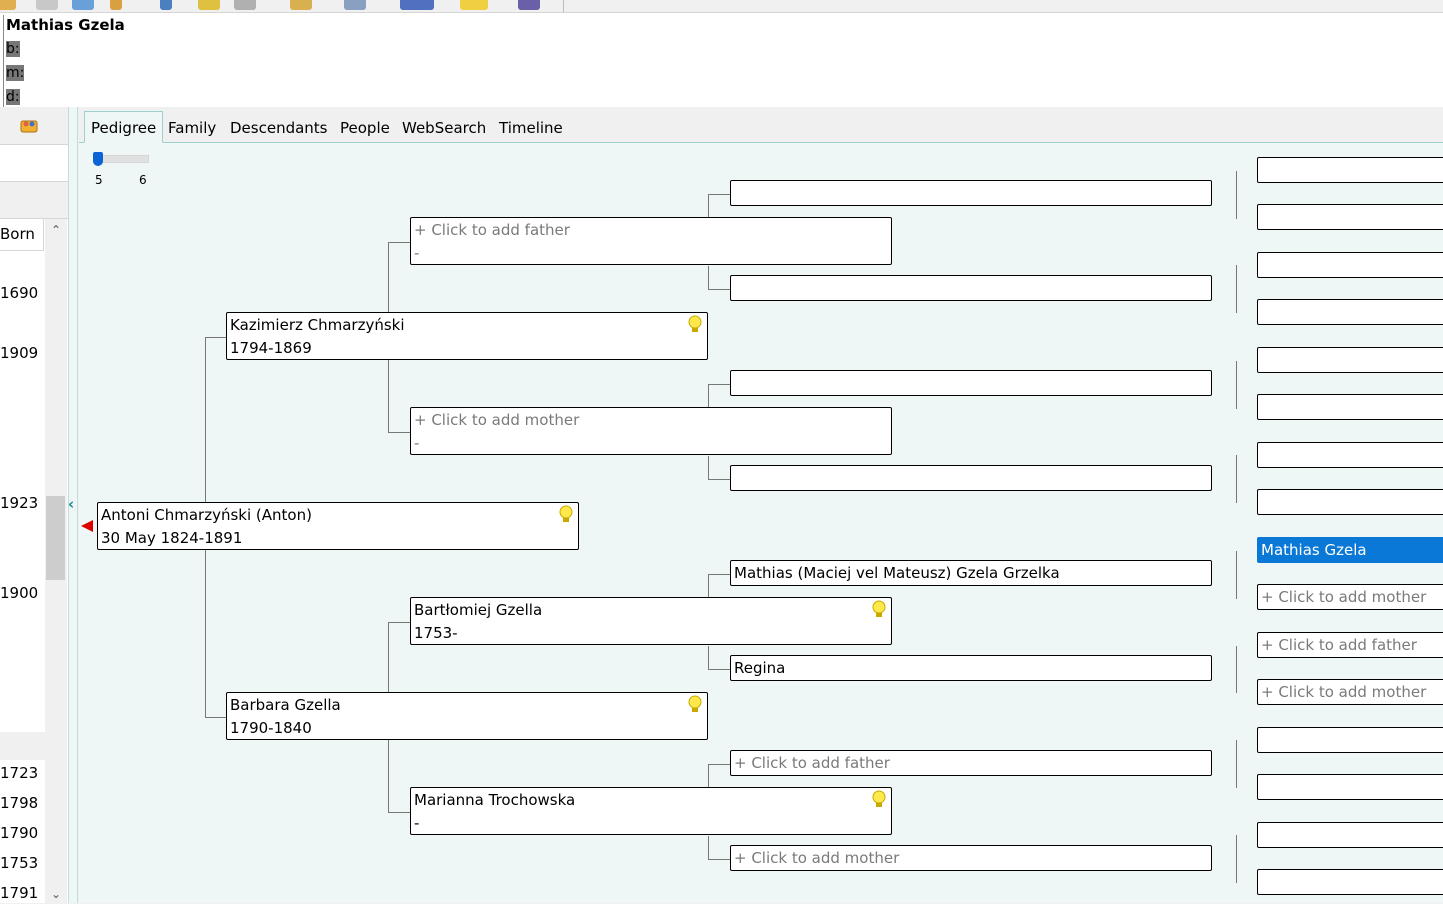  I want to click on root-person-name: Antoni Chmarzyński (Anton), so click(206, 515).